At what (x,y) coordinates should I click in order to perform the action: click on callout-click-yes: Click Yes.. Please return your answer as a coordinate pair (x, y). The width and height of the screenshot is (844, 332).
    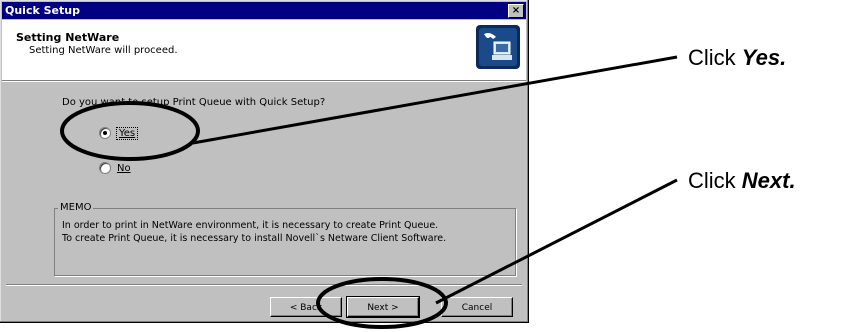
    Looking at the image, I should click on (737, 58).